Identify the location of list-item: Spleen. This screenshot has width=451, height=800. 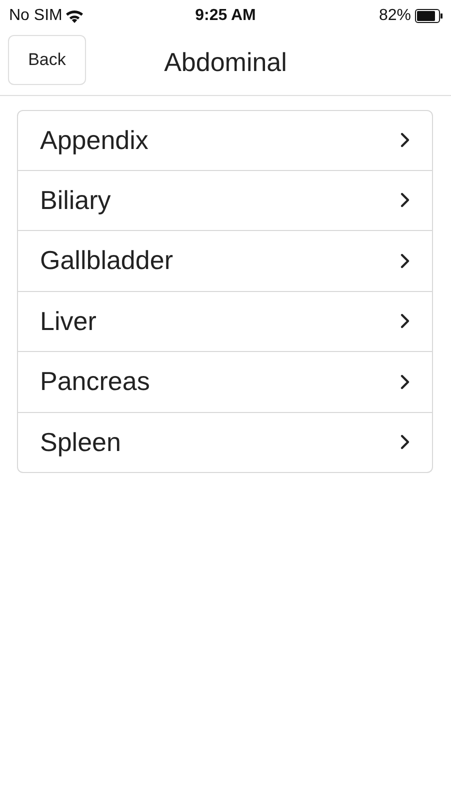
(225, 442).